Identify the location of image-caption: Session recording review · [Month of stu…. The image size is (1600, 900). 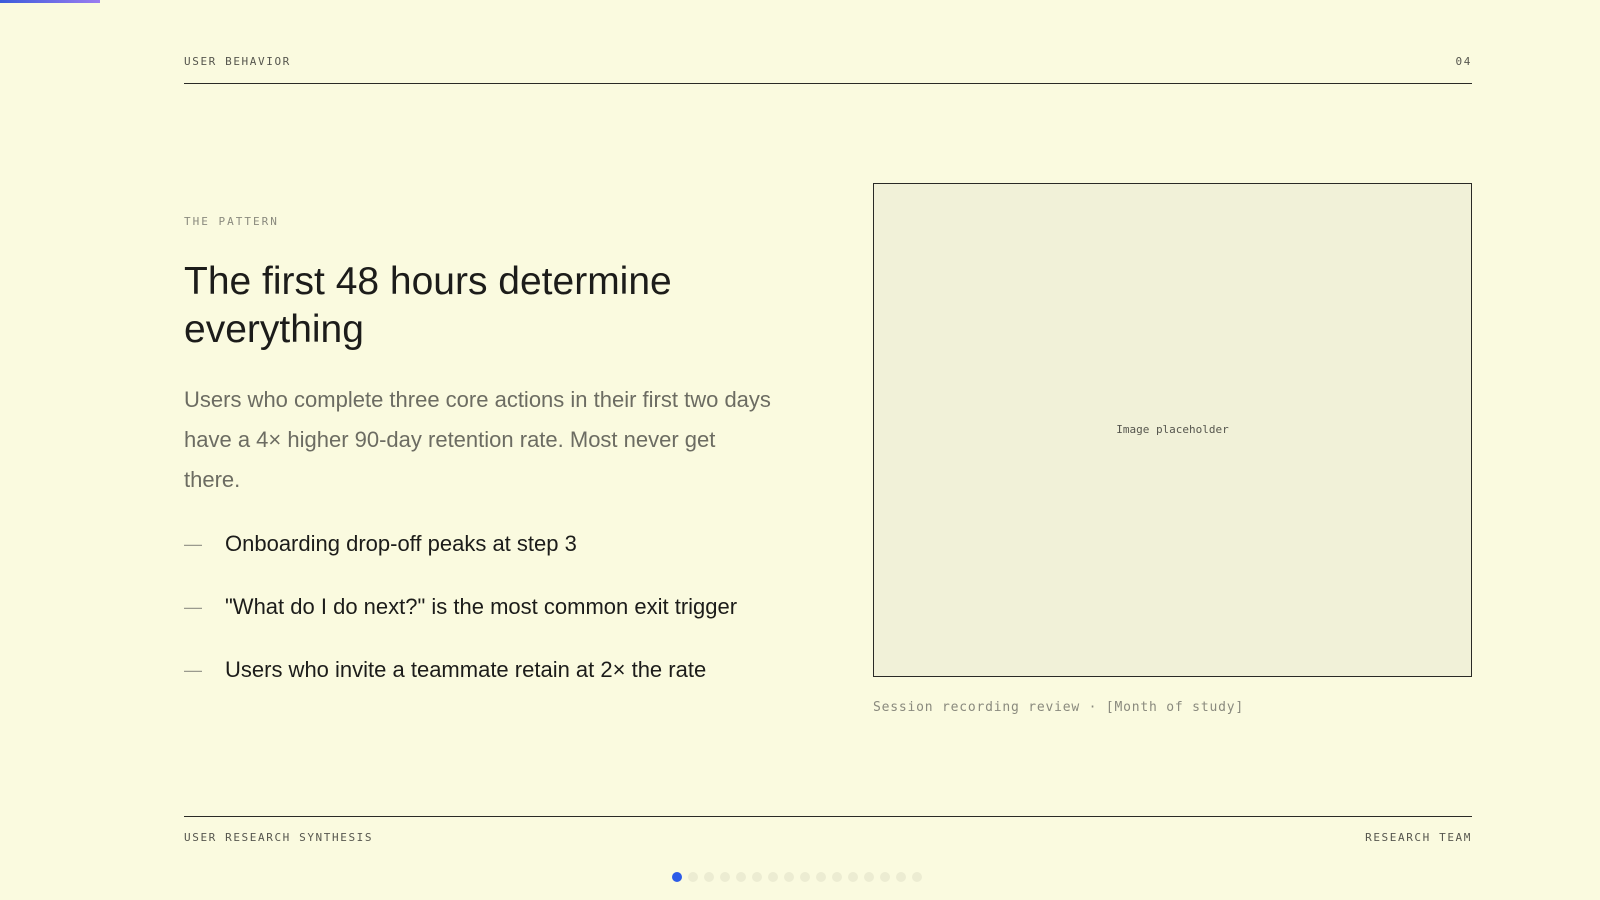
(1058, 707).